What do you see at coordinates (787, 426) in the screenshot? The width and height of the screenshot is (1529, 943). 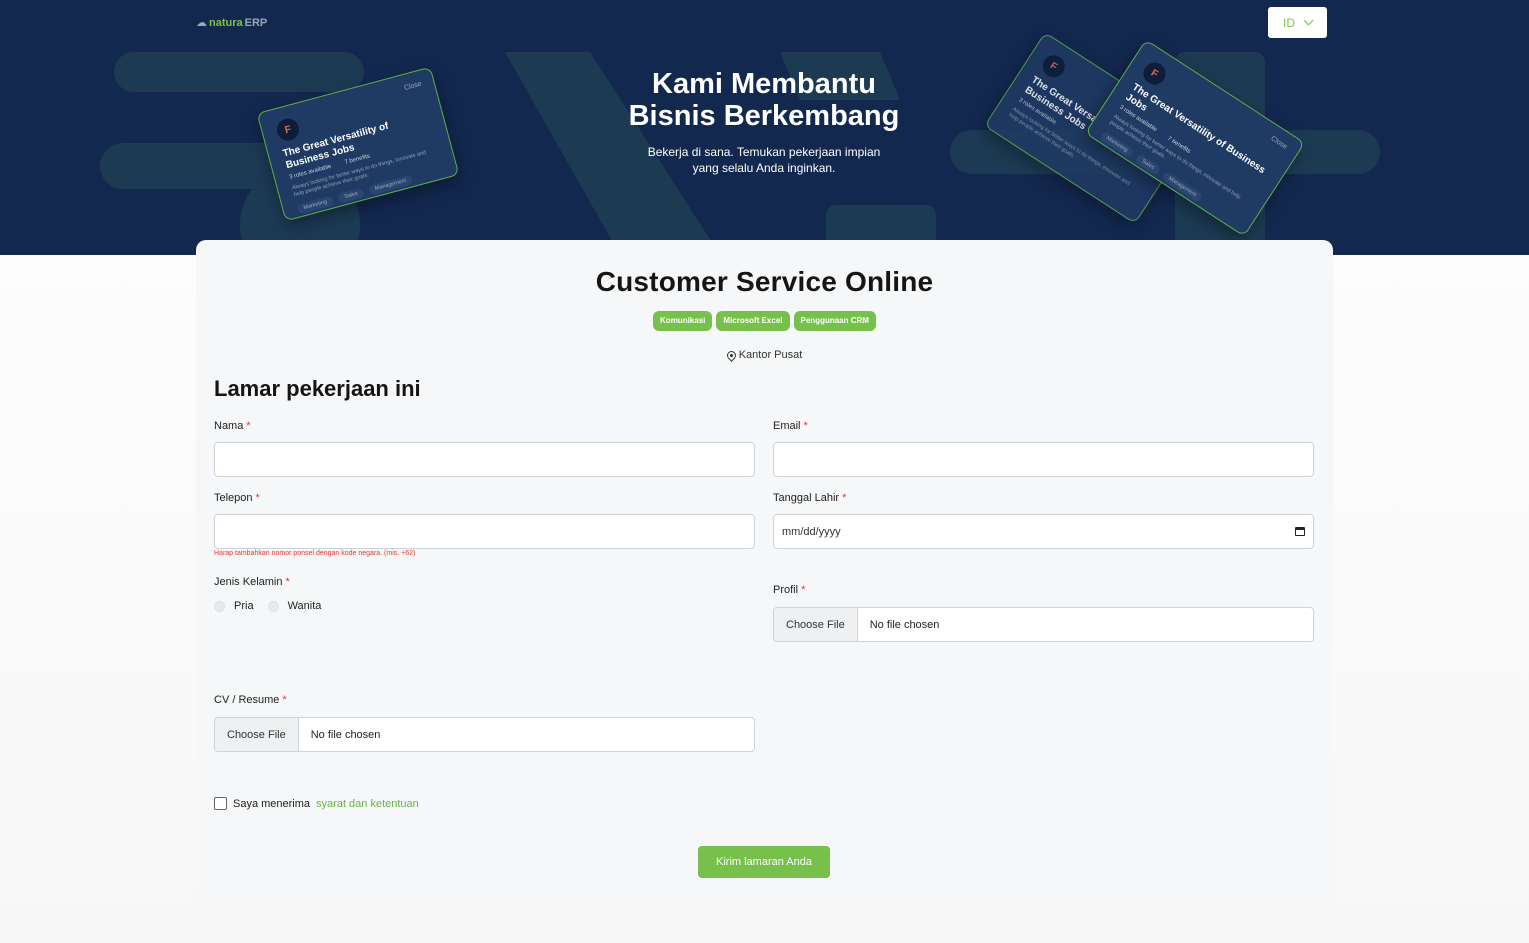 I see `email-label-text: Email` at bounding box center [787, 426].